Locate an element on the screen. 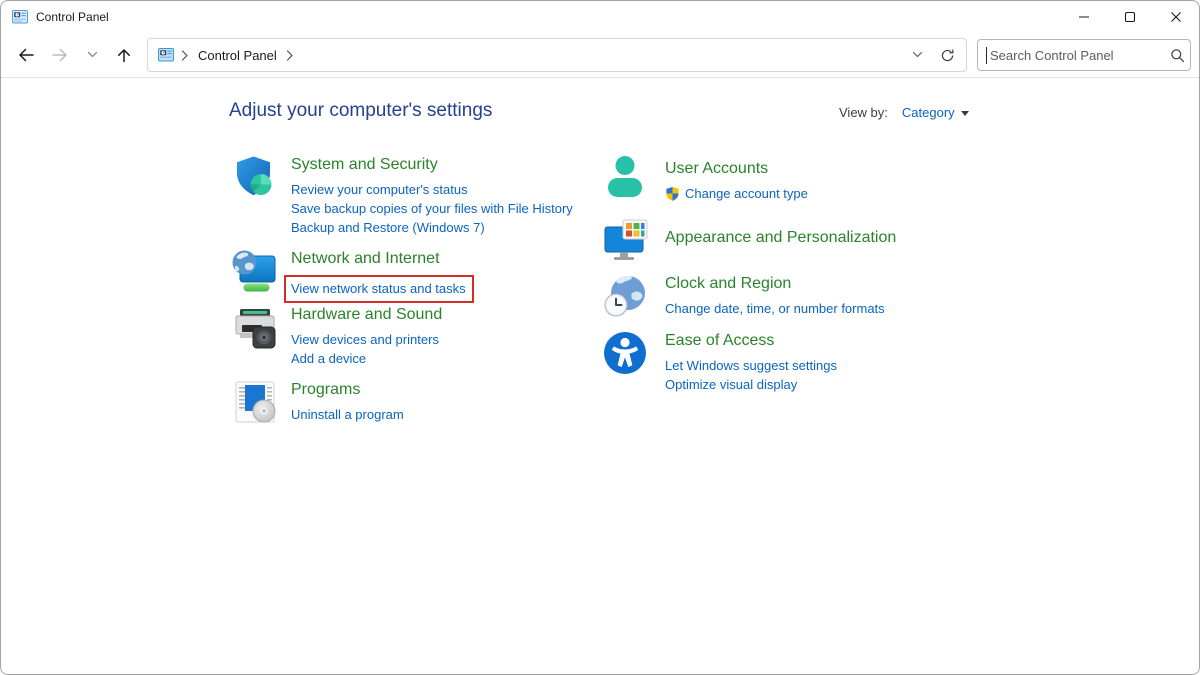 The image size is (1200, 675). window-controls is located at coordinates (1130, 17).